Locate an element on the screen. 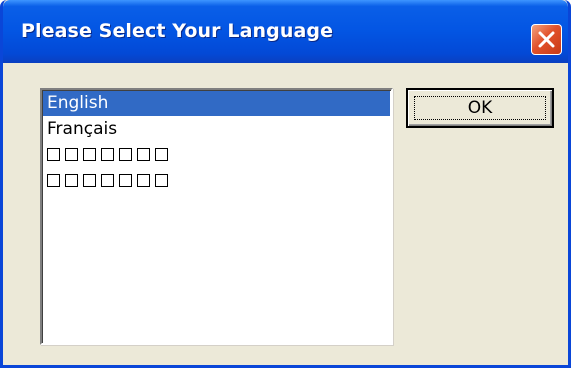 This screenshot has height=368, width=571. ok-button: OK is located at coordinates (480, 108).